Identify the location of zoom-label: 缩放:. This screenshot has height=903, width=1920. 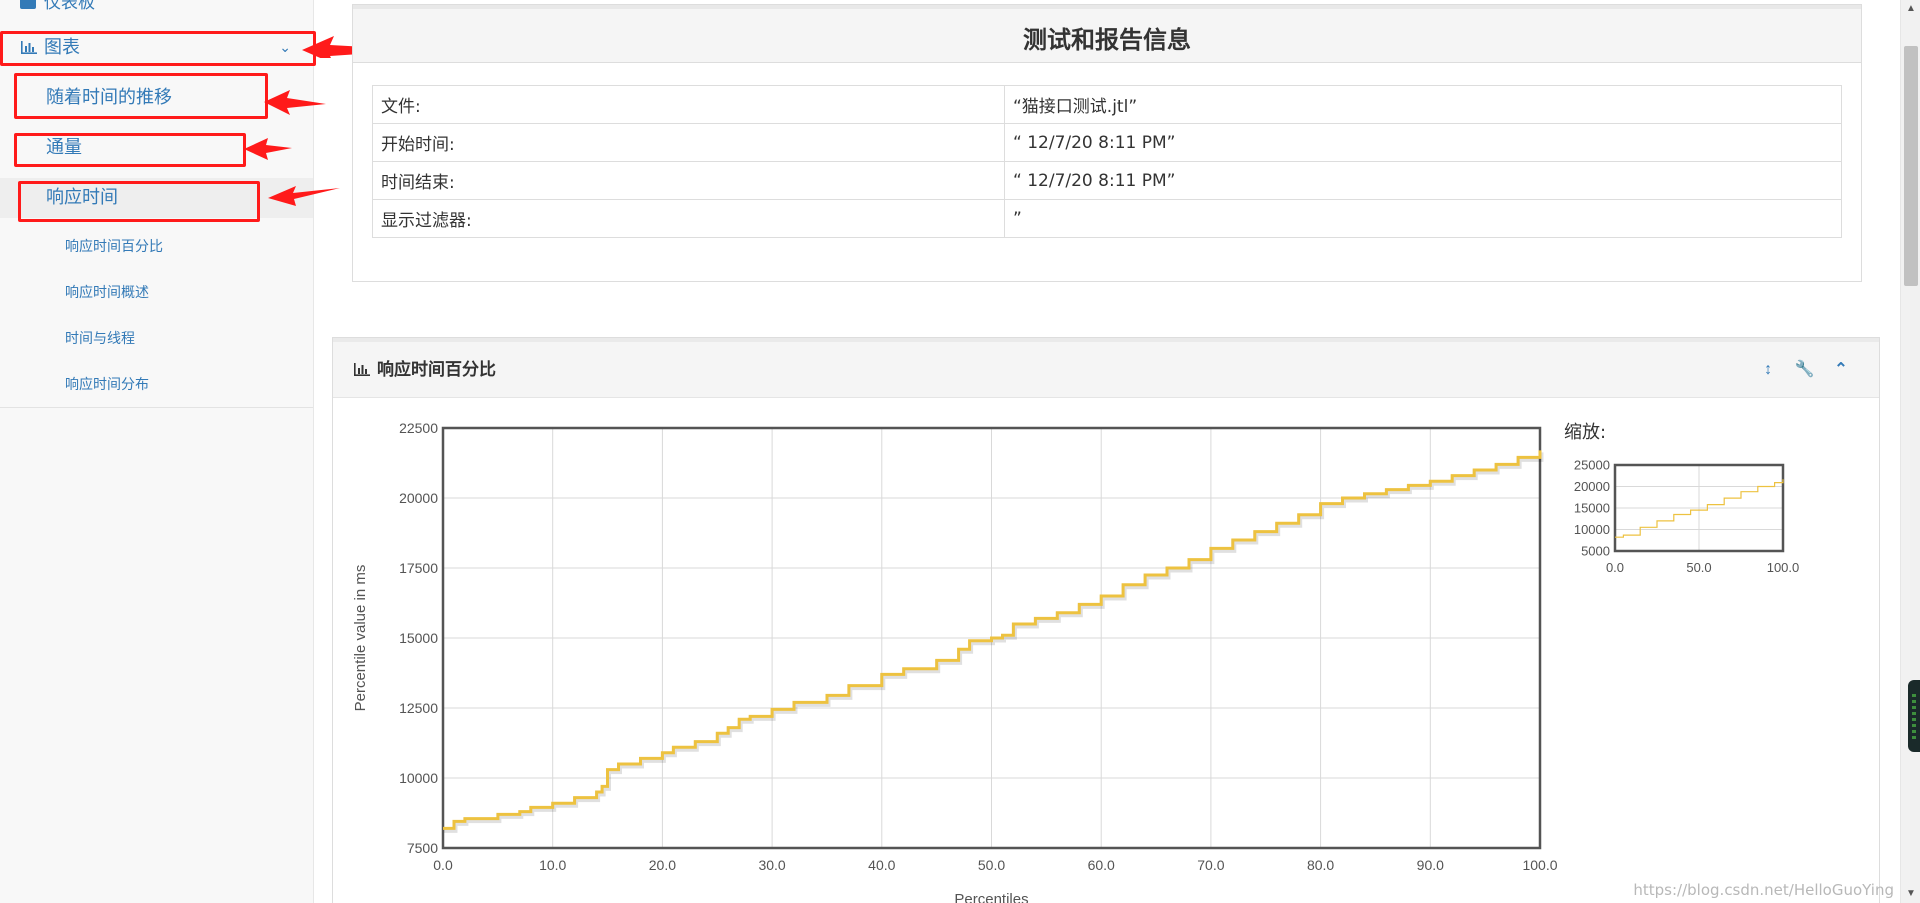
(1585, 432).